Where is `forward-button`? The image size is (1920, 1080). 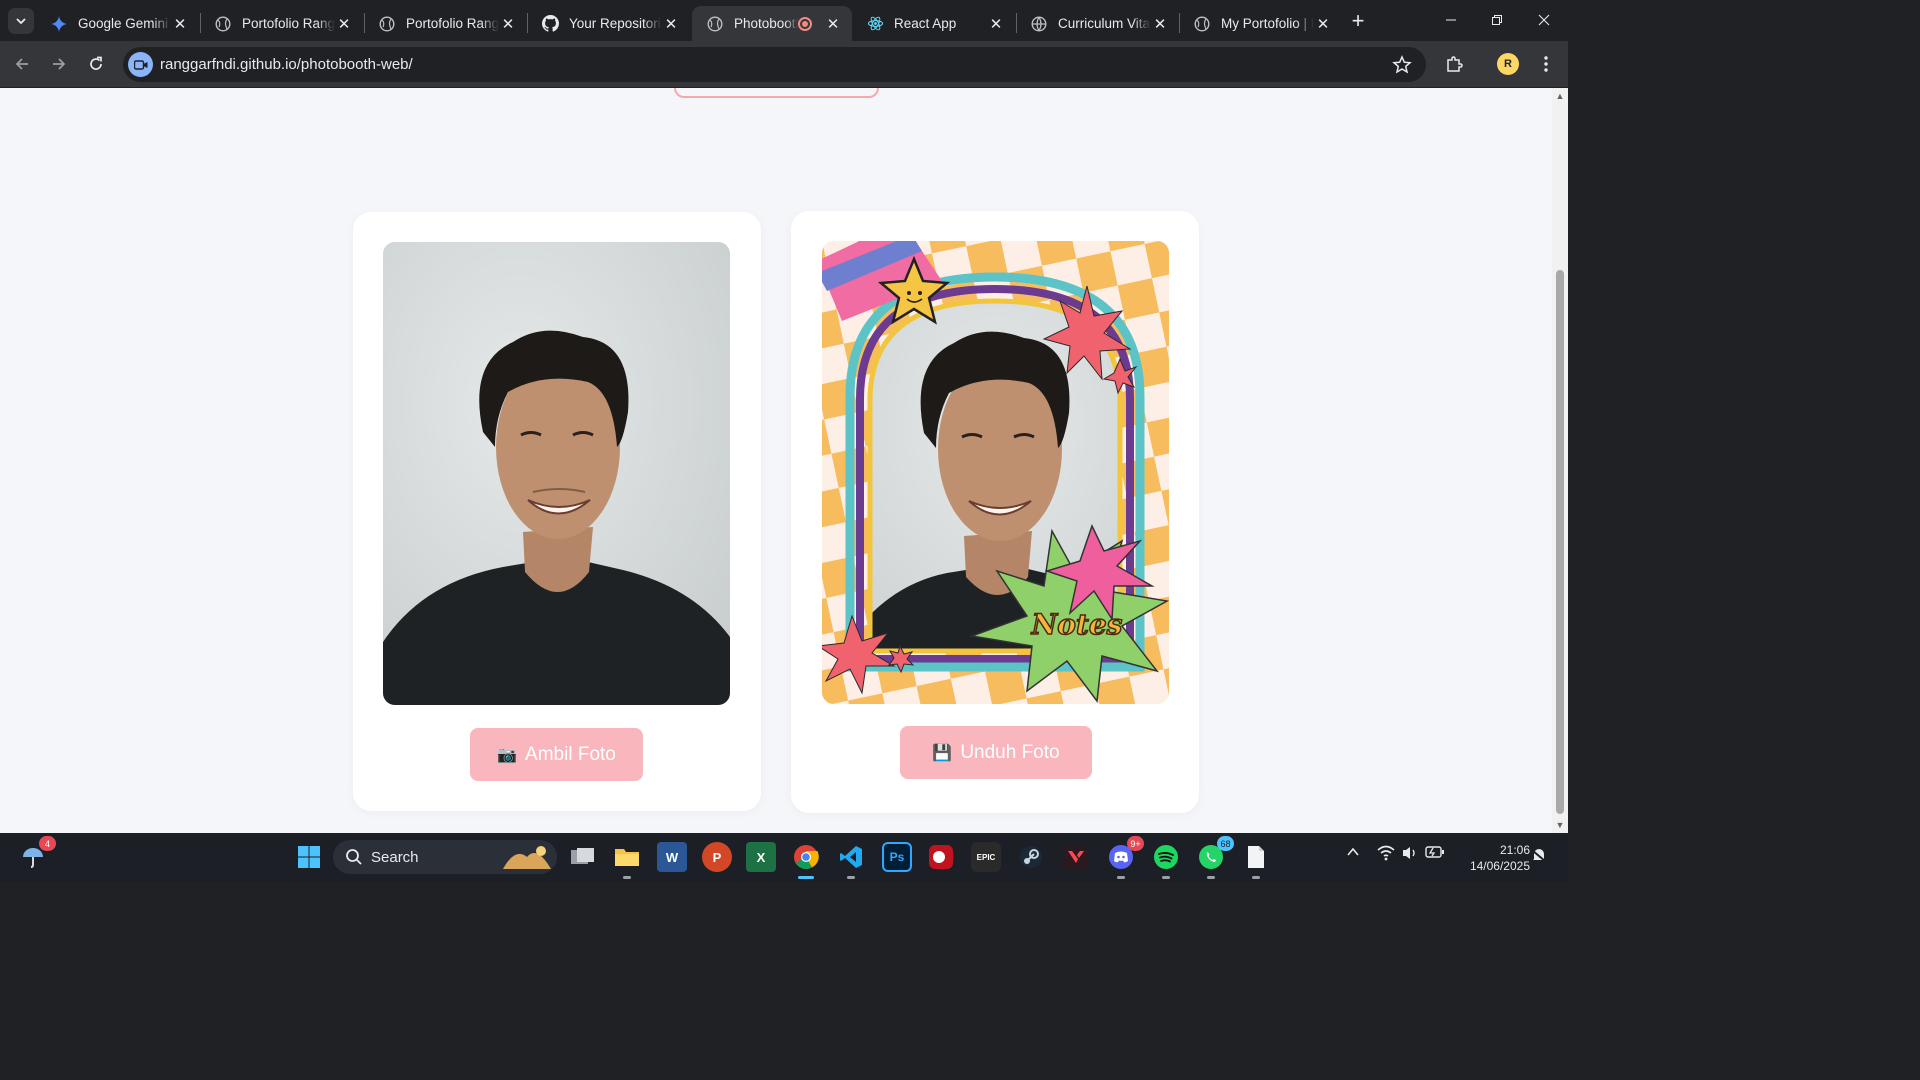
forward-button is located at coordinates (59, 64).